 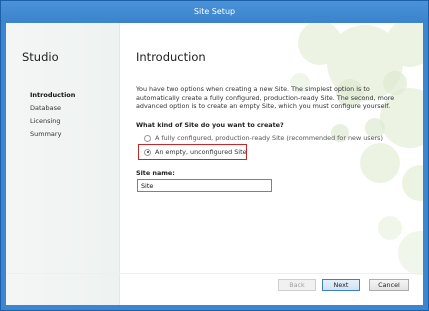 What do you see at coordinates (40, 57) in the screenshot?
I see `sidebar-heading: Studio` at bounding box center [40, 57].